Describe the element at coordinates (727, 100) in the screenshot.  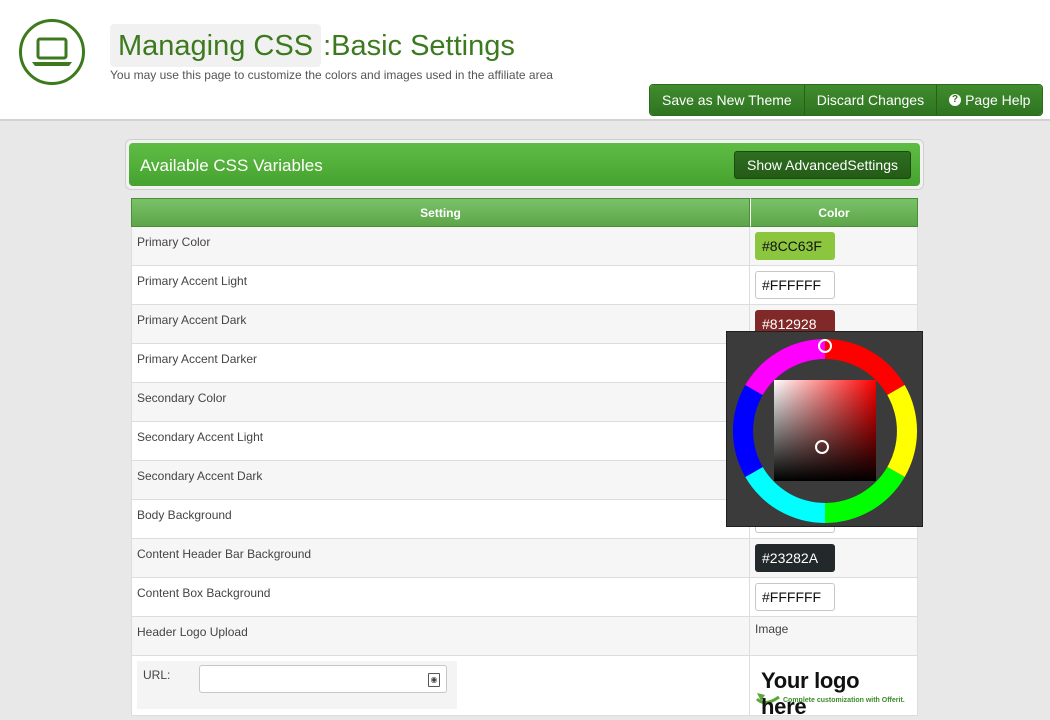
I see `save-as-new-theme-button: Save as New Theme` at that location.